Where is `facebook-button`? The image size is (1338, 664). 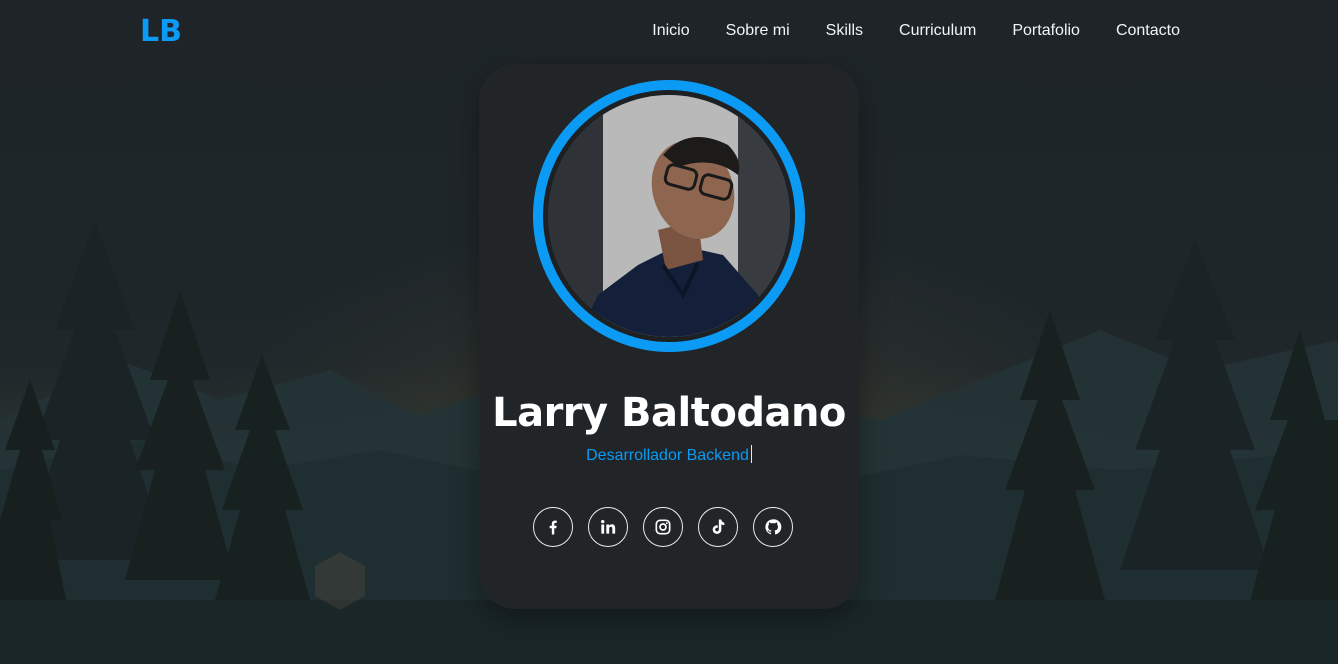 facebook-button is located at coordinates (553, 527).